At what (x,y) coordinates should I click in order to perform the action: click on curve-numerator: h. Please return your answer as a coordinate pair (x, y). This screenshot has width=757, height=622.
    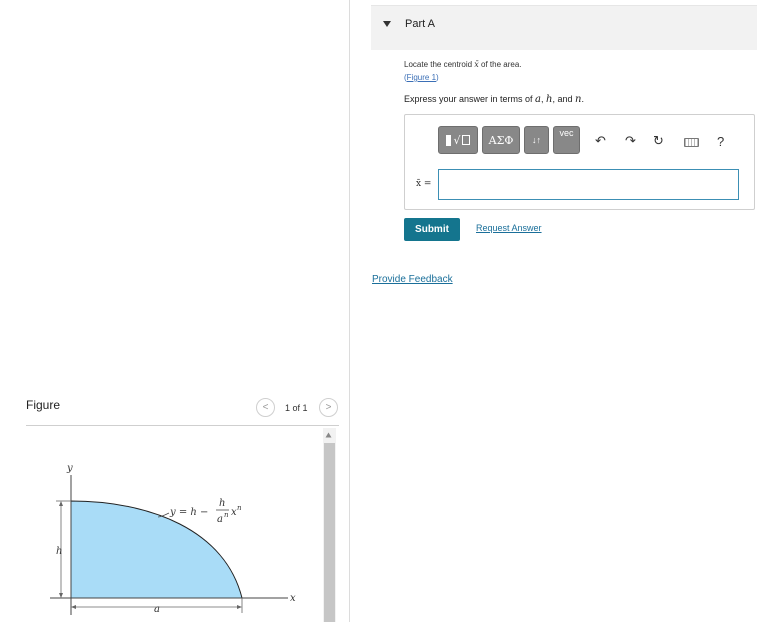
    Looking at the image, I should click on (222, 503).